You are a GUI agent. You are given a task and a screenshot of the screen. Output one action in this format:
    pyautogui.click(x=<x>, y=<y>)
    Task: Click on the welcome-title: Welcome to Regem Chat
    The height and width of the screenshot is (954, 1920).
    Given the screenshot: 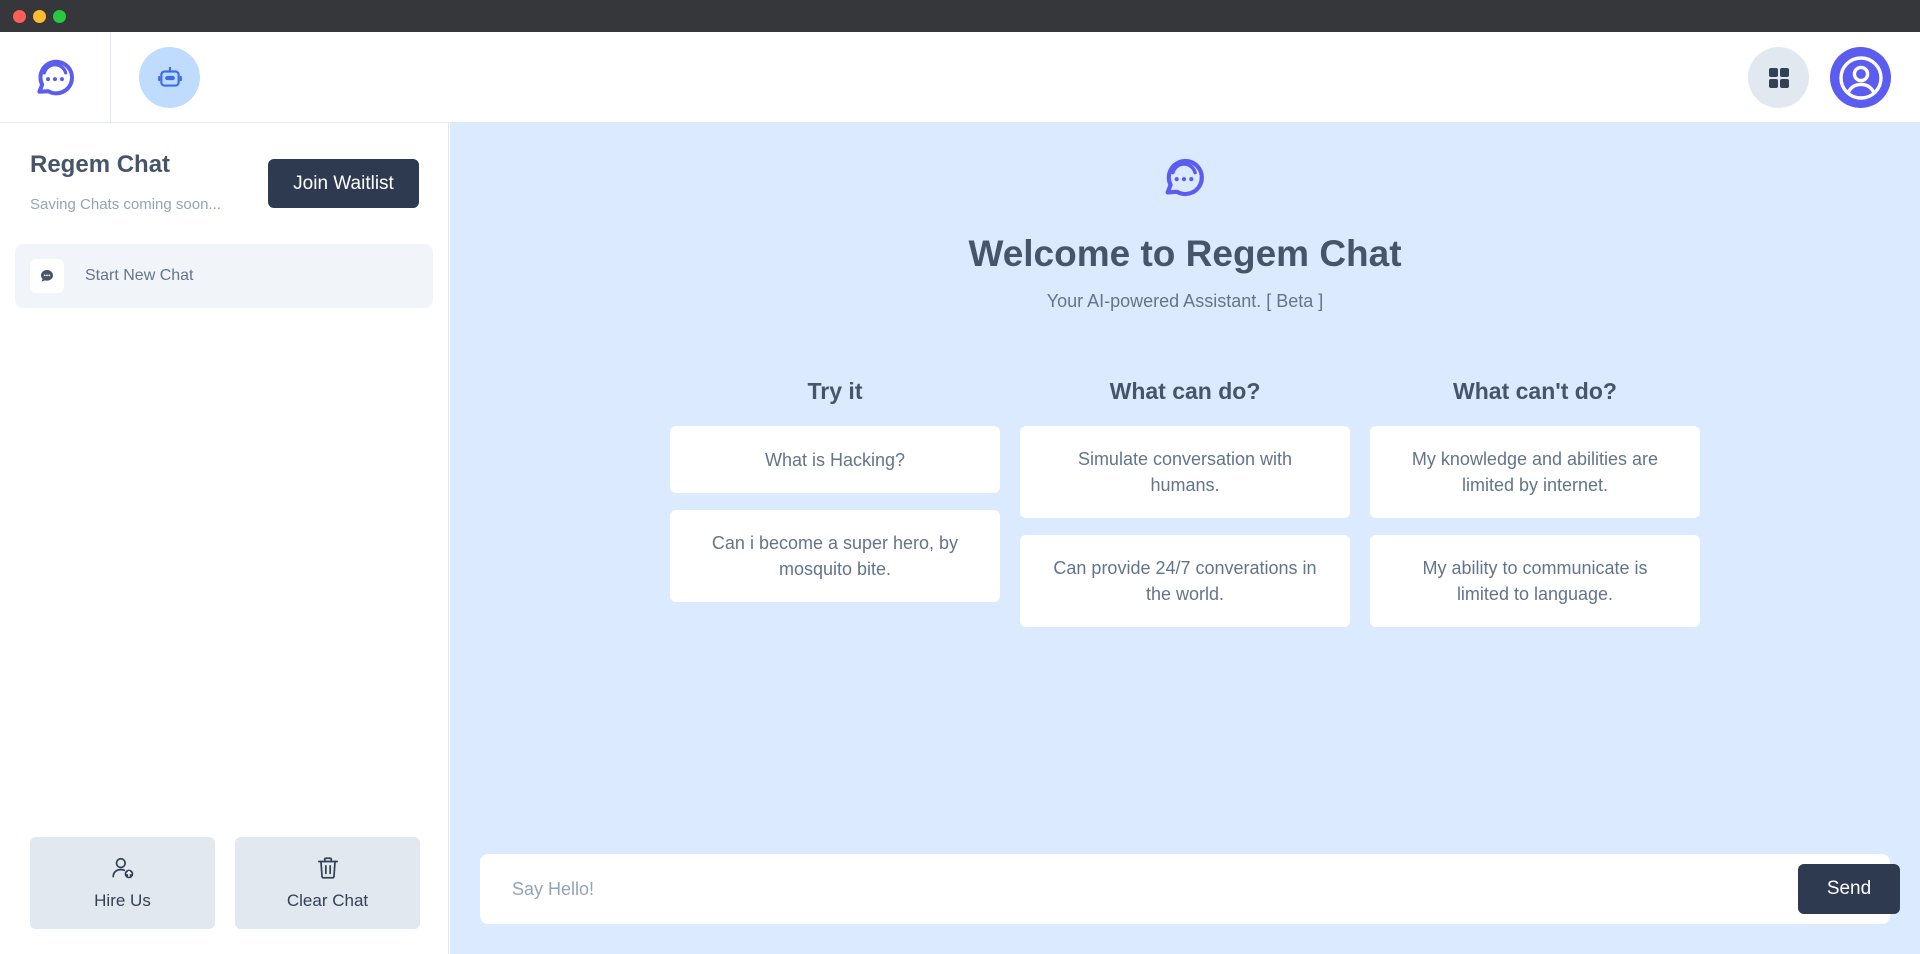 What is the action you would take?
    pyautogui.click(x=1185, y=253)
    